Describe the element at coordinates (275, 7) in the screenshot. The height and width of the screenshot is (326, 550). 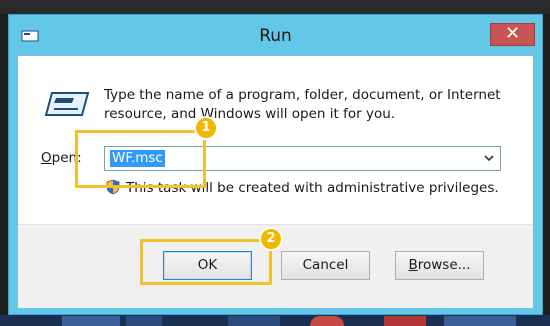
I see `desktop-background` at that location.